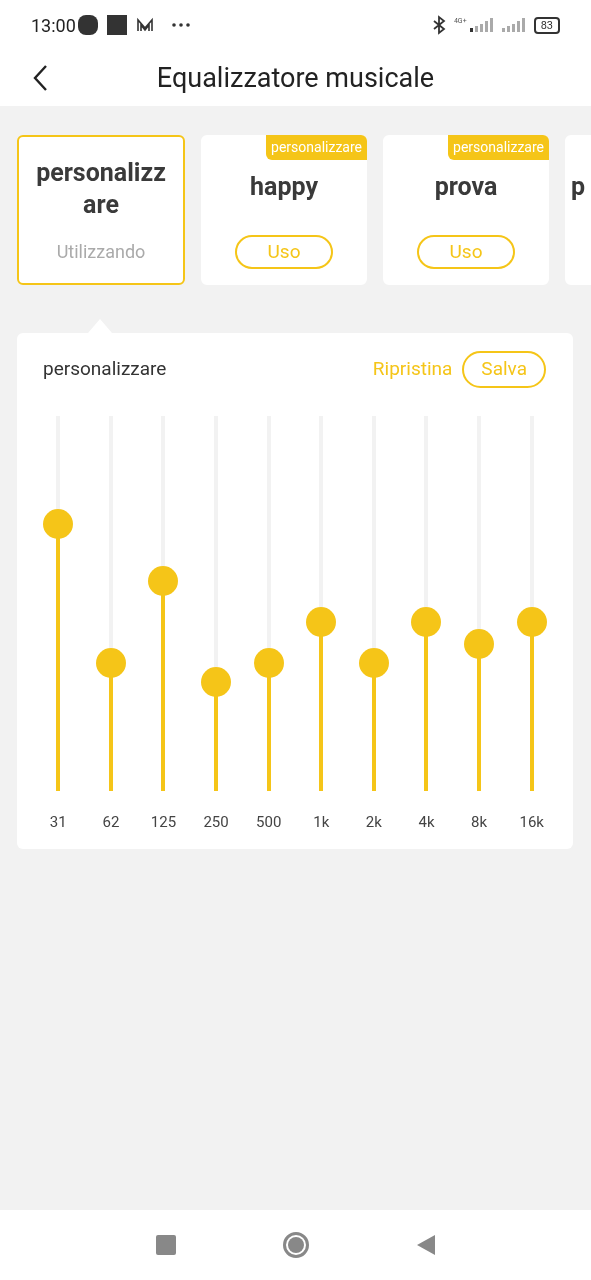  Describe the element at coordinates (295, 78) in the screenshot. I see `page-title: Equalizzatore musicale` at that location.